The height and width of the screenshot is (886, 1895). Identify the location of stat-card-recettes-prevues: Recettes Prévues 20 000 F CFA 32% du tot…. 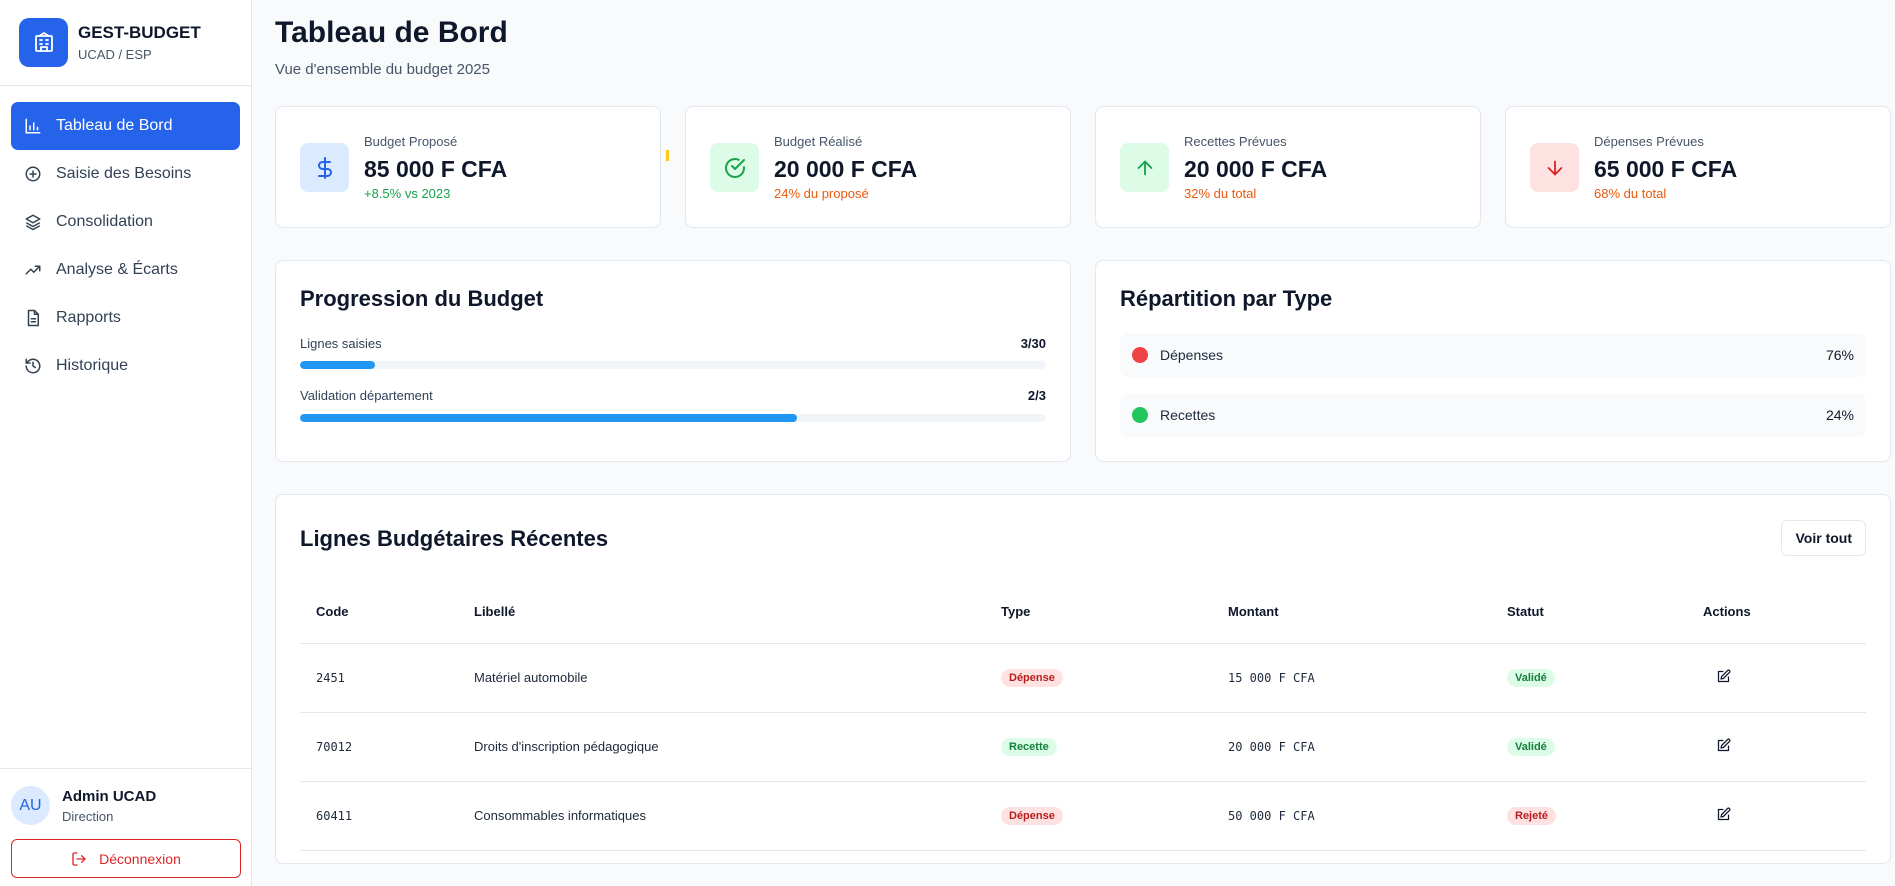
(1288, 167).